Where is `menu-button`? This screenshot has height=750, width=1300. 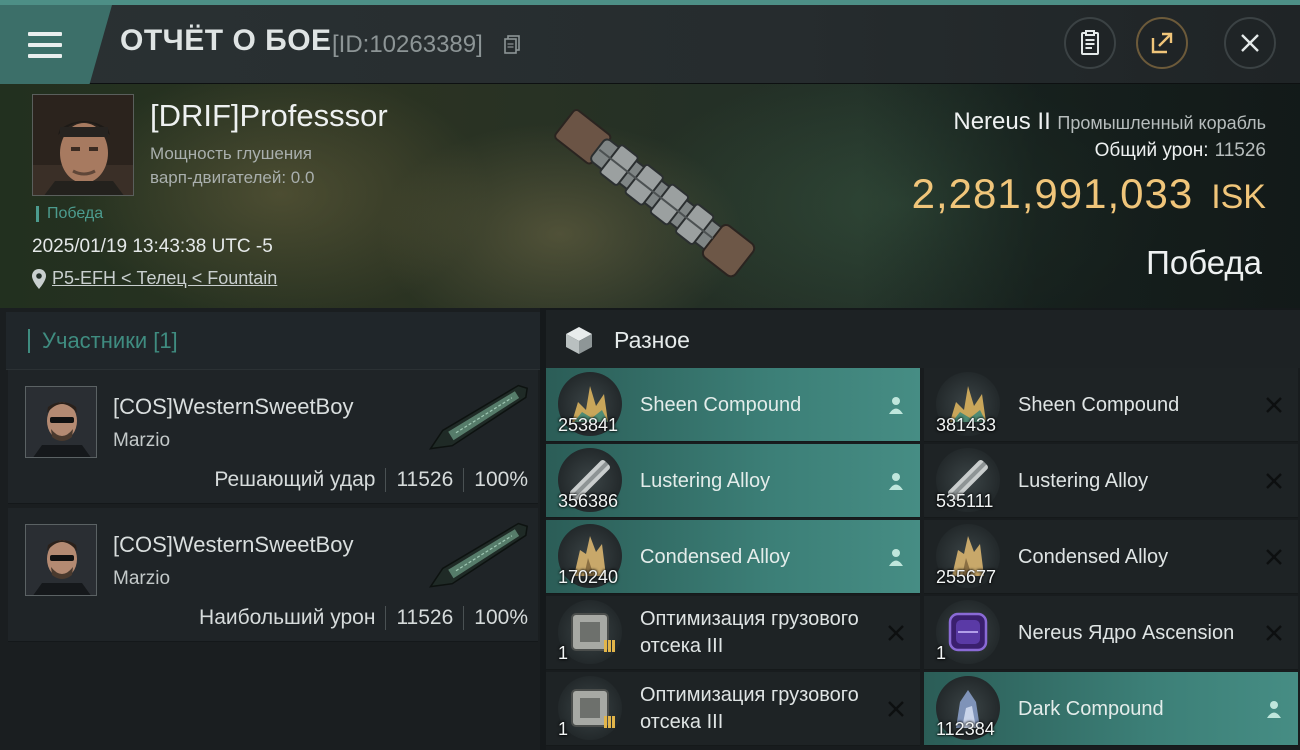
menu-button is located at coordinates (56, 44).